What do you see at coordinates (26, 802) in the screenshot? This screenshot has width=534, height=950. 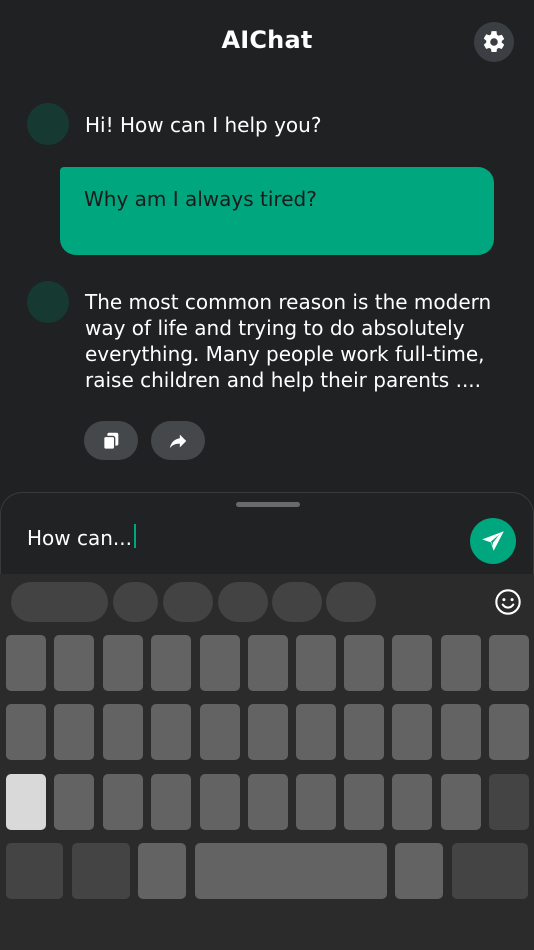 I see `shift-key` at bounding box center [26, 802].